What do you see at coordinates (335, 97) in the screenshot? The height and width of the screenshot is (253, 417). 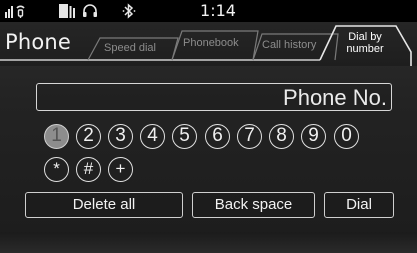 I see `phone-number-placeholder: Phone No.` at bounding box center [335, 97].